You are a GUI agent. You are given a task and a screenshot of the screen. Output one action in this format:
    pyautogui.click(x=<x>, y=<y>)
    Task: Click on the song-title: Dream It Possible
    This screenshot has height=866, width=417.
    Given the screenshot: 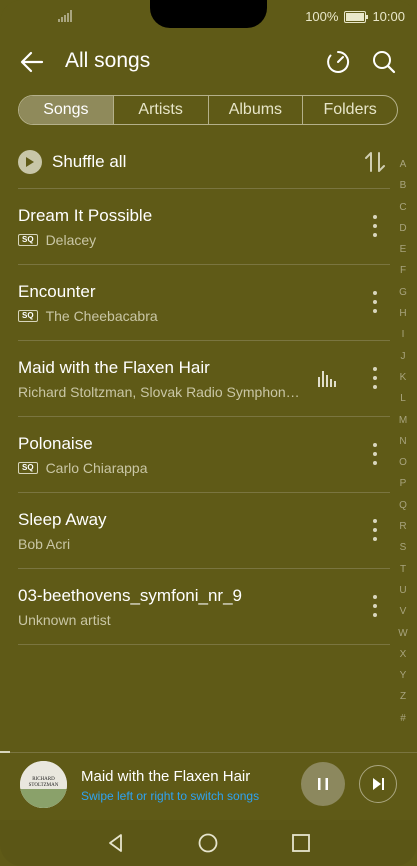 What is the action you would take?
    pyautogui.click(x=85, y=215)
    